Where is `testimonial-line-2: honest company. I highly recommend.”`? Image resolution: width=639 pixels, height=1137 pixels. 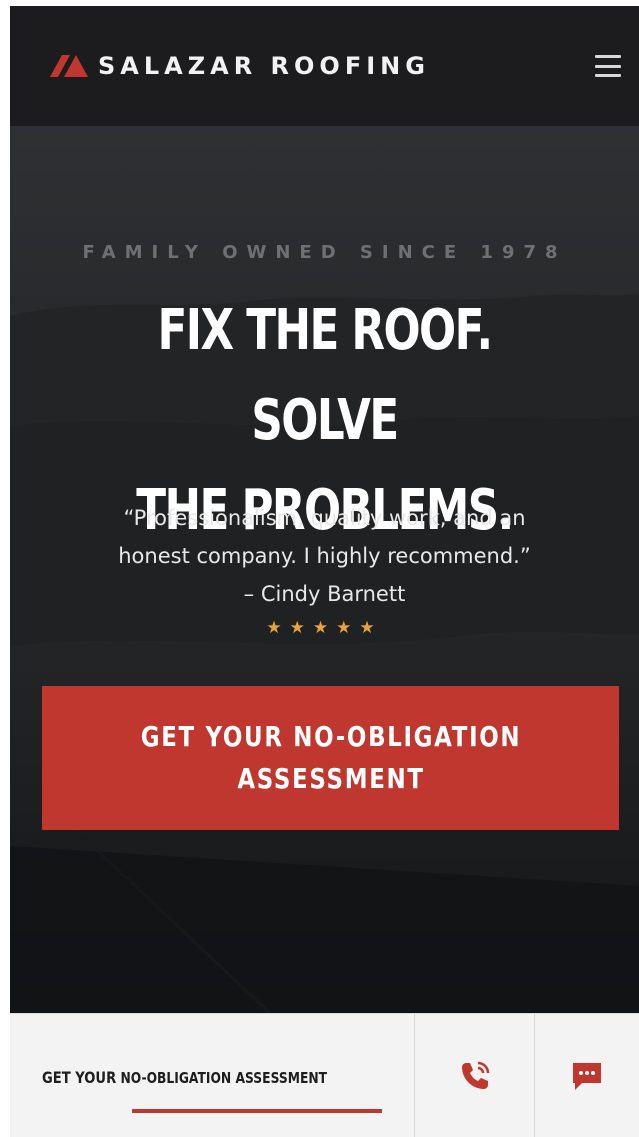
testimonial-line-2: honest company. I highly recommend.” is located at coordinates (324, 556).